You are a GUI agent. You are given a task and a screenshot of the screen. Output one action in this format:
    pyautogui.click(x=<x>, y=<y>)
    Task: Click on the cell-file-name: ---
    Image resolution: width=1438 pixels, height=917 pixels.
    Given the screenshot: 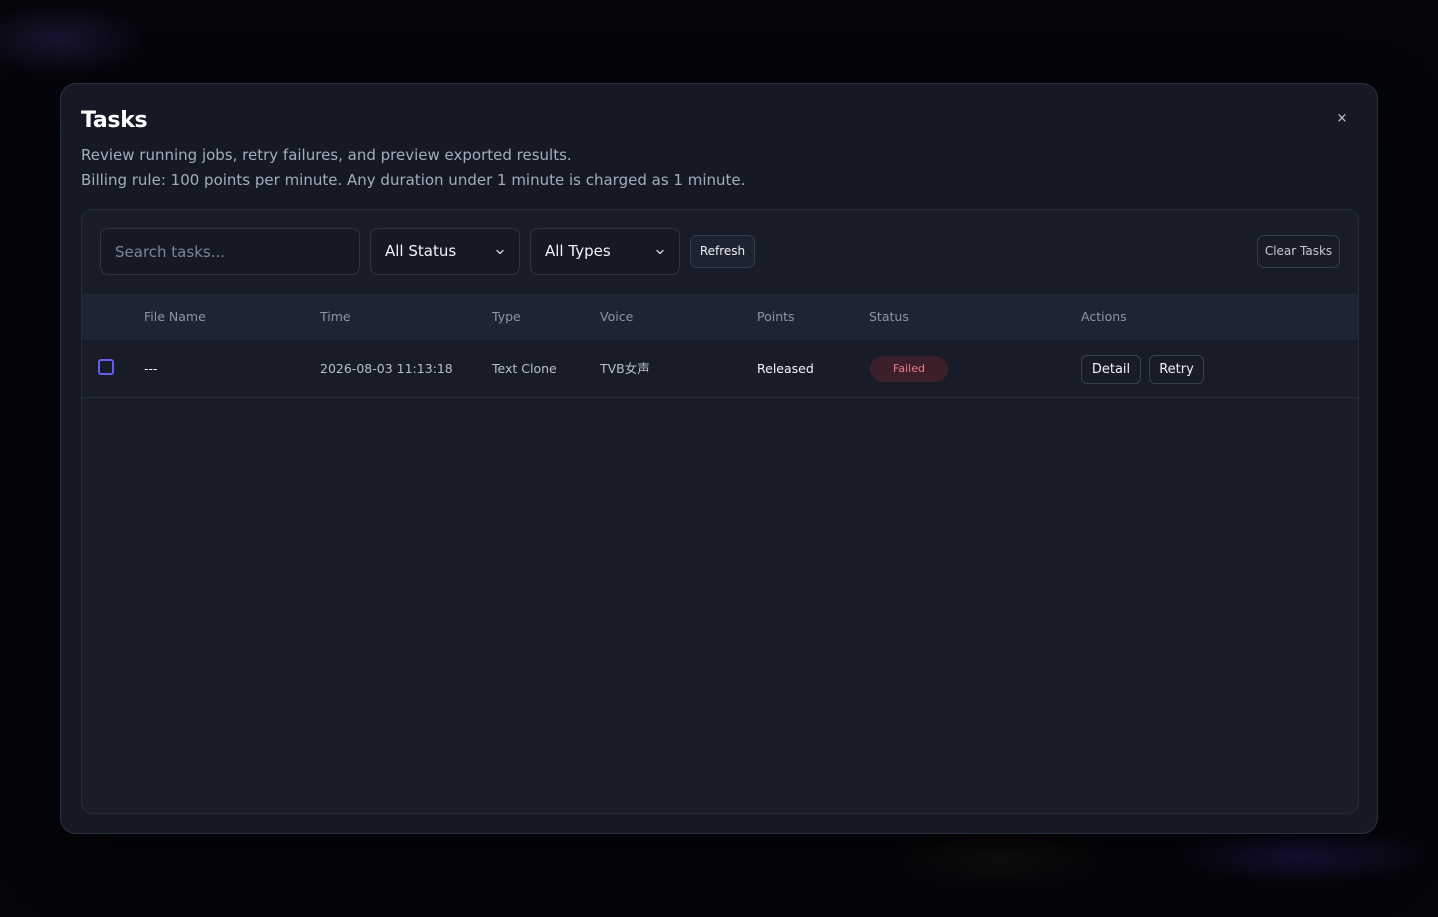 What is the action you would take?
    pyautogui.click(x=151, y=368)
    